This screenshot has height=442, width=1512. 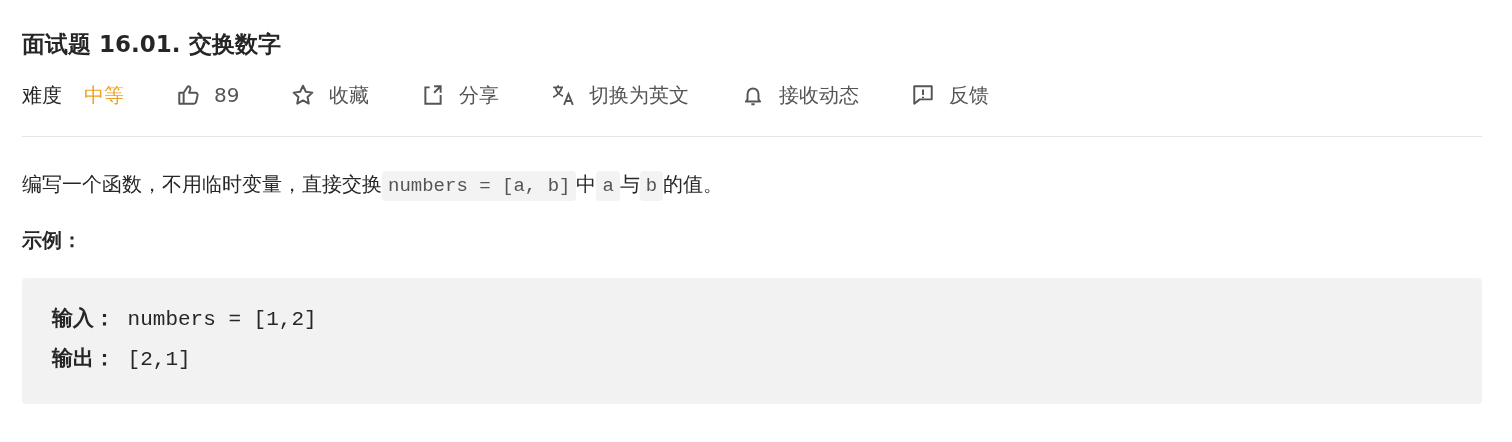 I want to click on example-line: 输出： [2,1], so click(x=122, y=359).